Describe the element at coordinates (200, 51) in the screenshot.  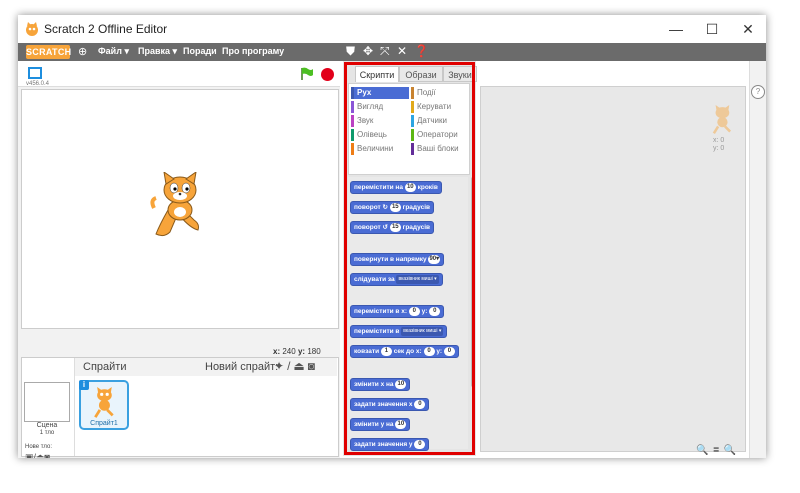
I see `menu-tips: Поради` at that location.